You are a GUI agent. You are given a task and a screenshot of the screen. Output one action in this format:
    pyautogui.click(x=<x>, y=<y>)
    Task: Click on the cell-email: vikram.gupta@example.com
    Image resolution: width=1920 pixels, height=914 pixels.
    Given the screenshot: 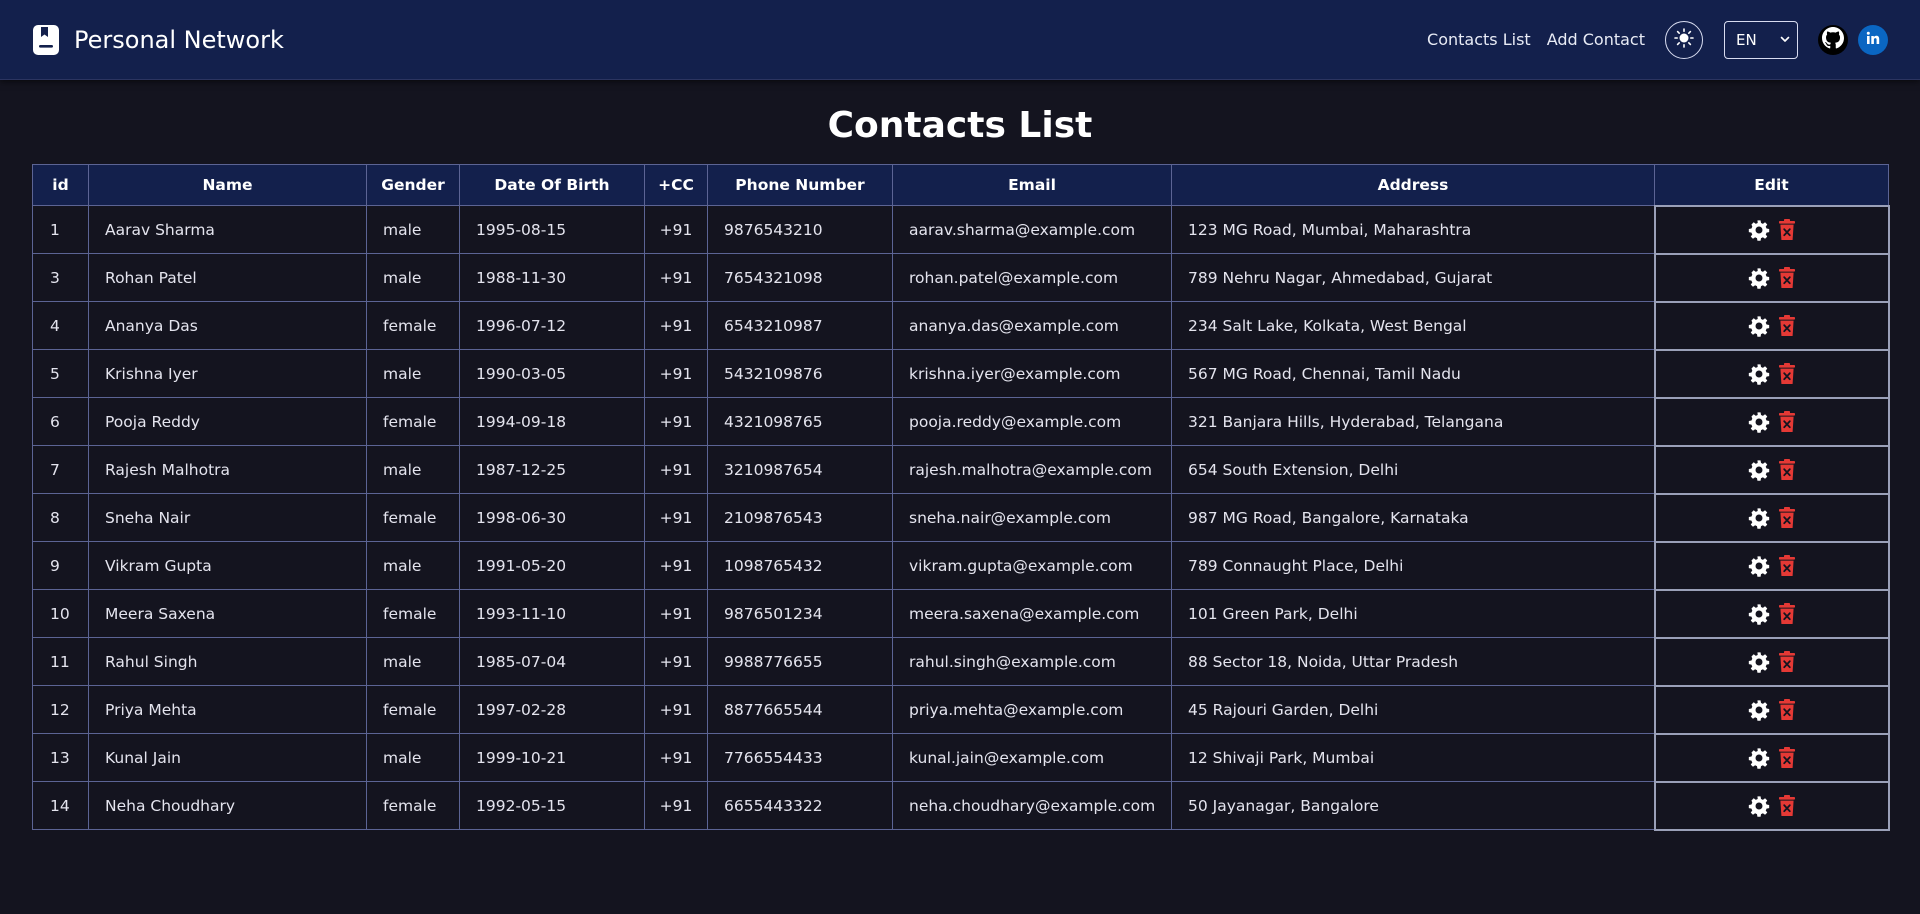 What is the action you would take?
    pyautogui.click(x=1032, y=565)
    